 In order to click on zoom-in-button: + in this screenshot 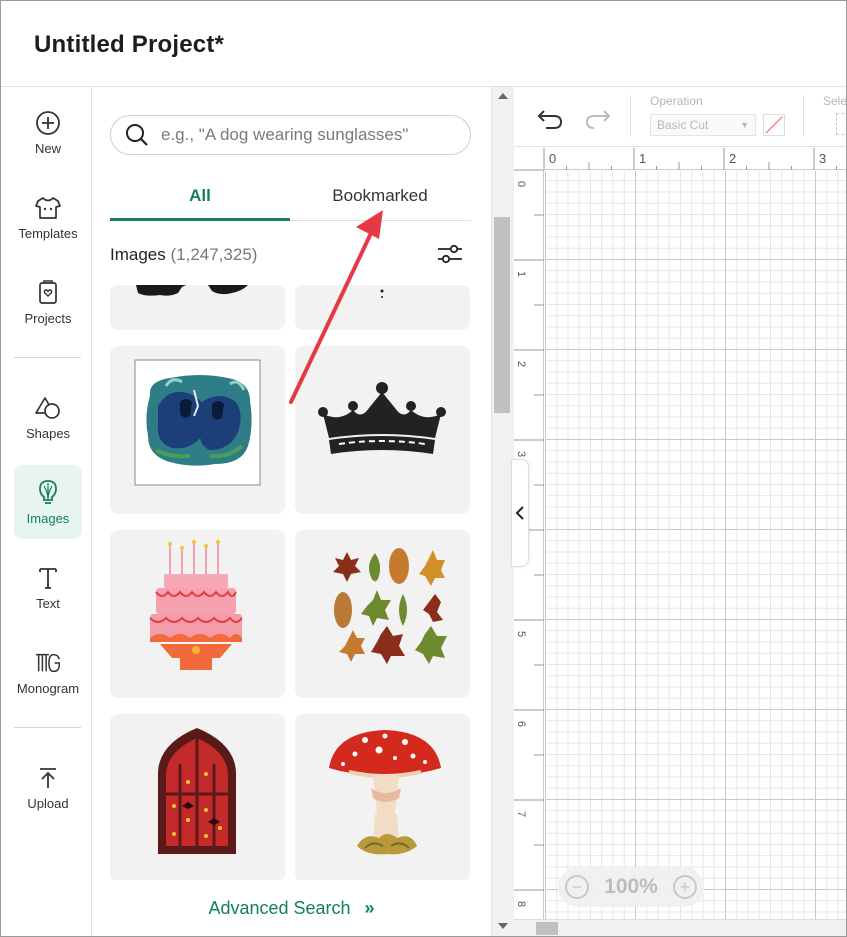, I will do `click(685, 887)`.